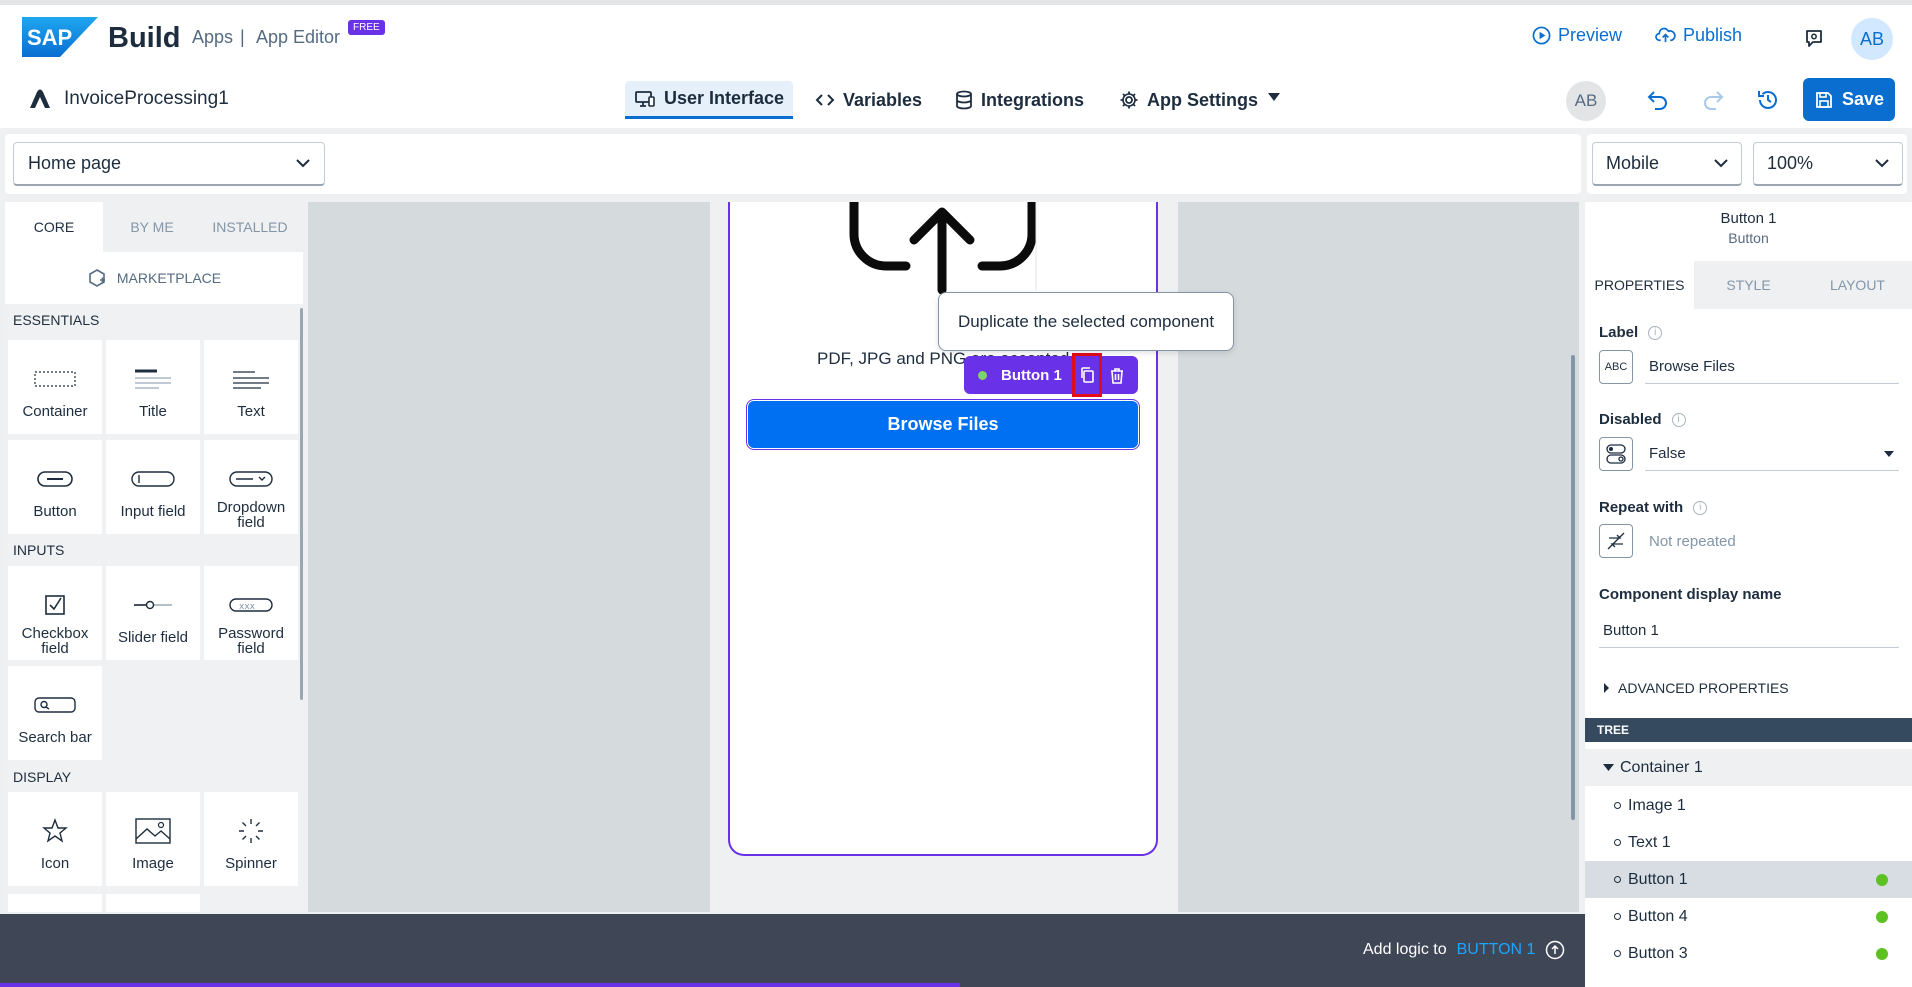 The width and height of the screenshot is (1912, 987). What do you see at coordinates (1658, 953) in the screenshot?
I see `tree-item-label: Button 3` at bounding box center [1658, 953].